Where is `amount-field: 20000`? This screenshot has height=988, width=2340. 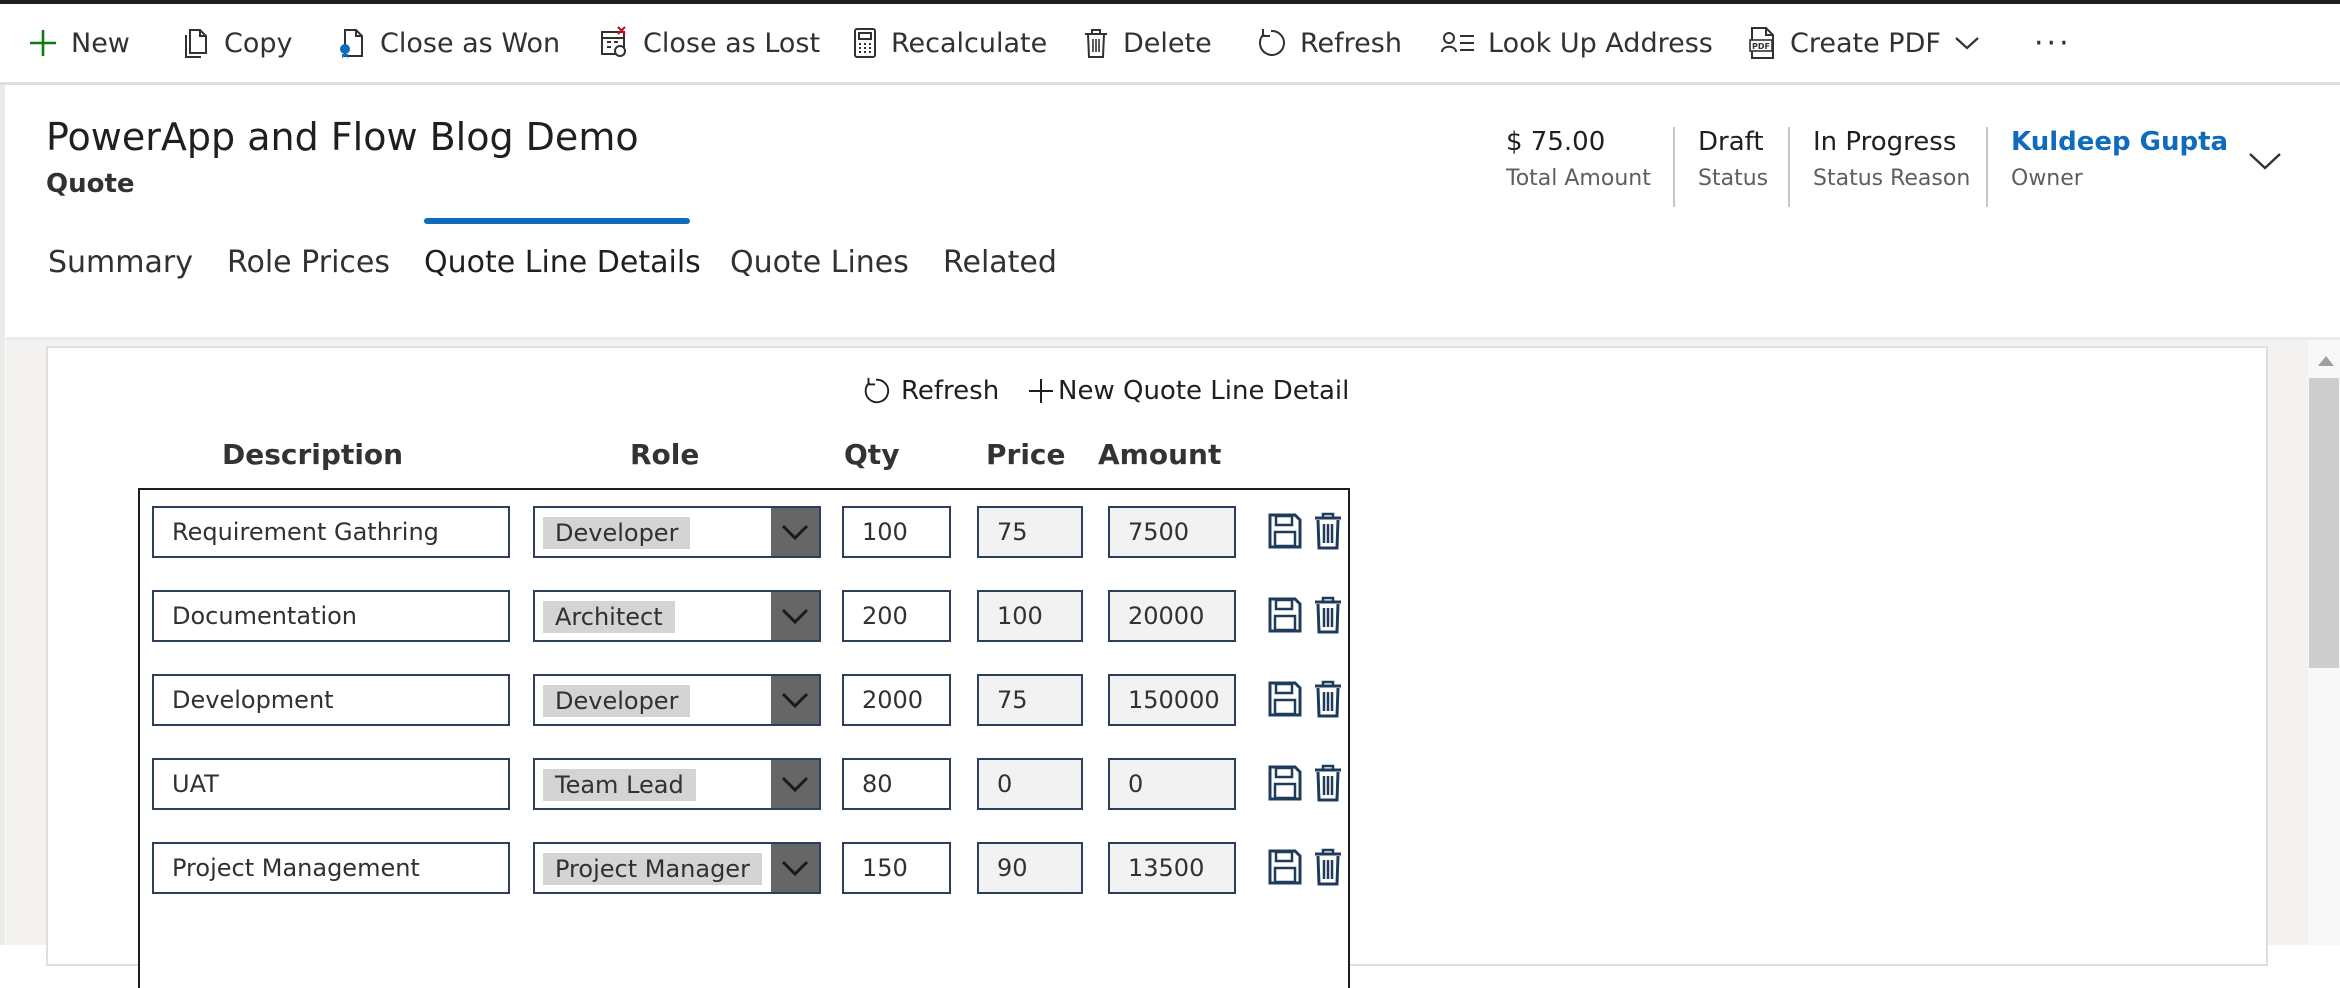 amount-field: 20000 is located at coordinates (1172, 616).